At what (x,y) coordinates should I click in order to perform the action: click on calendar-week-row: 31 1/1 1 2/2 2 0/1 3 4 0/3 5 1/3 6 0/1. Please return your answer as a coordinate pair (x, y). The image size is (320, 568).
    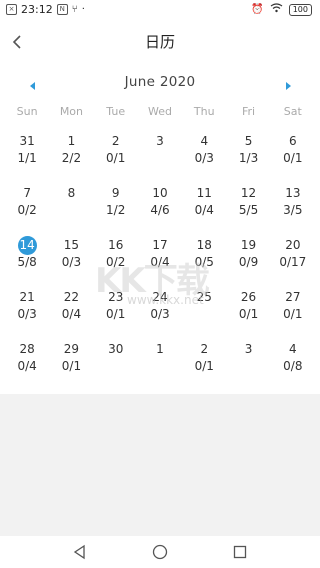
    Looking at the image, I should click on (160, 156).